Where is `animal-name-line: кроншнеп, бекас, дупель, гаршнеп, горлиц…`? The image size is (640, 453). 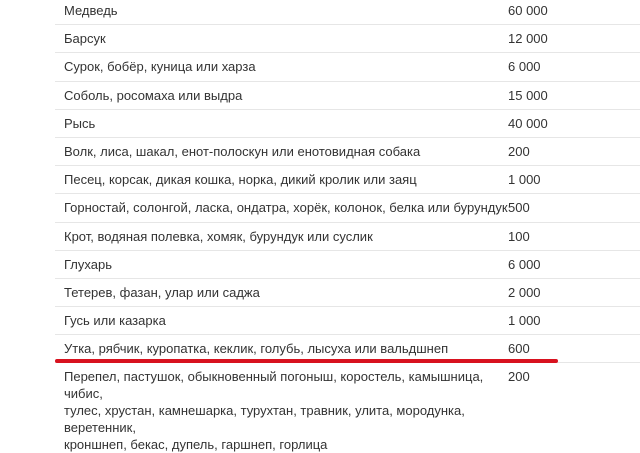
animal-name-line: кроншнеп, бекас, дупель, гаршнеп, горлиц… is located at coordinates (196, 445).